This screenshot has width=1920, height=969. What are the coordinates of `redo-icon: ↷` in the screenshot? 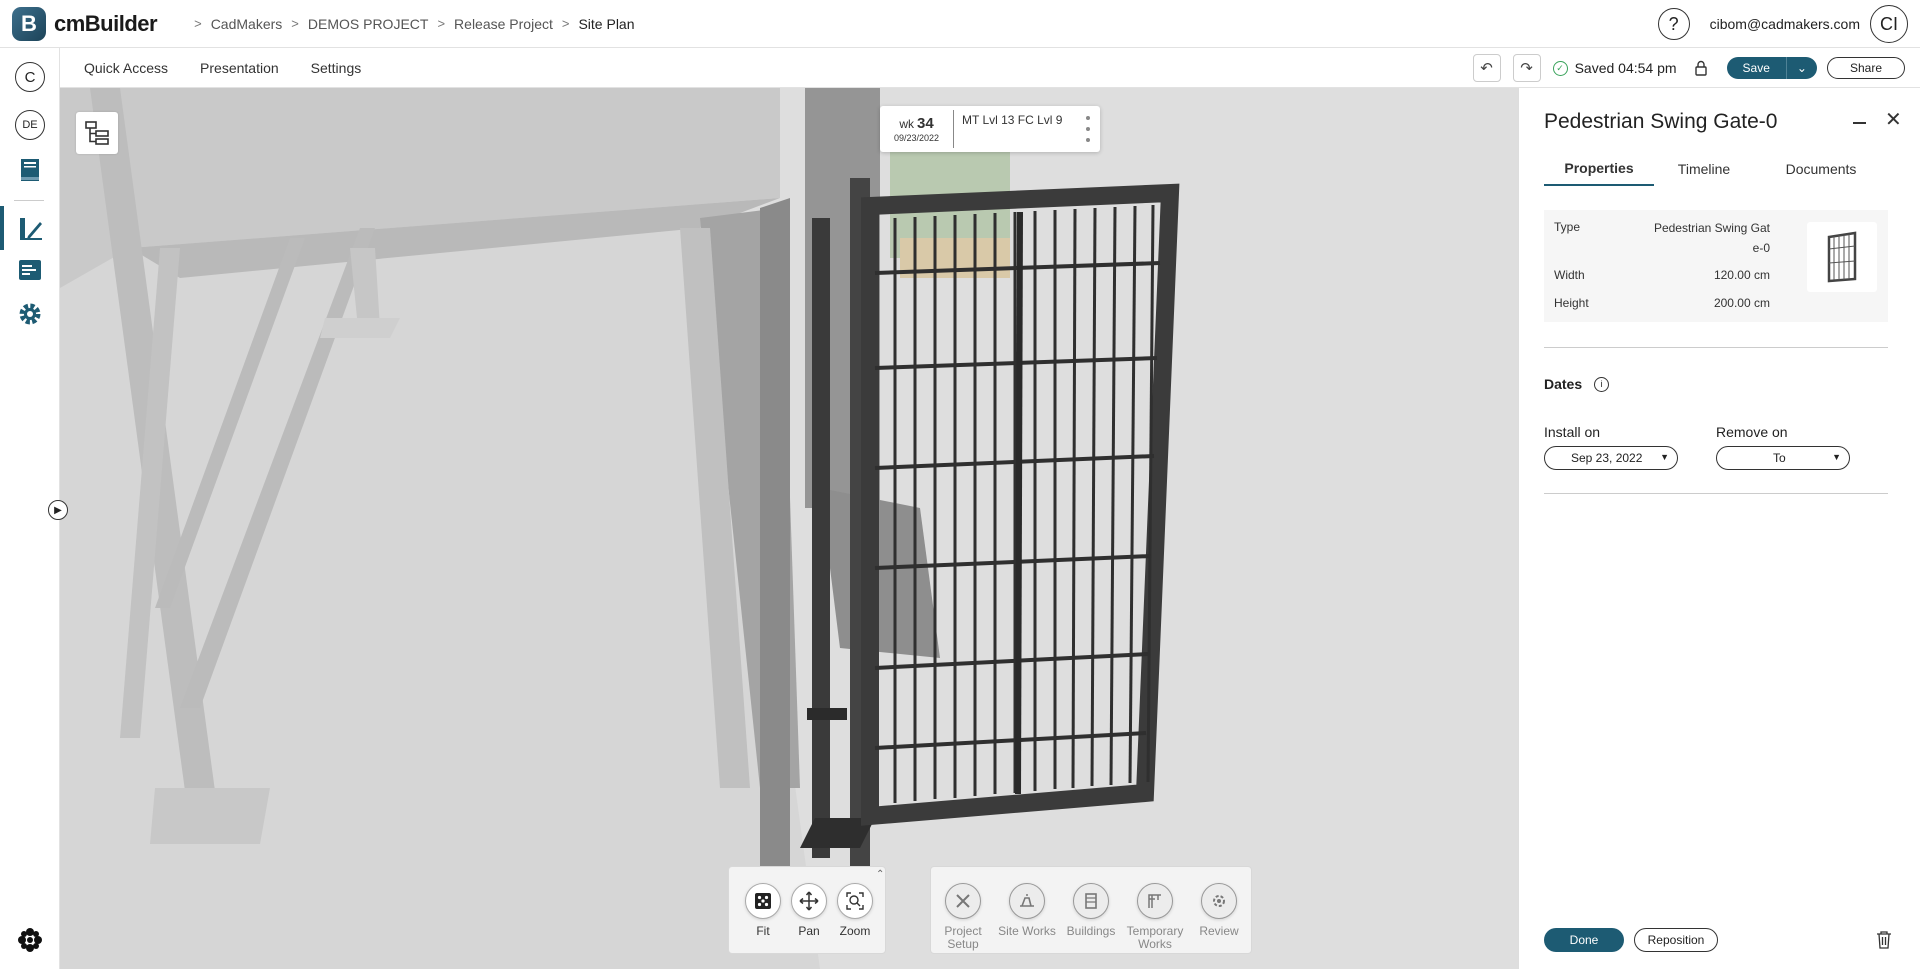 It's located at (1526, 68).